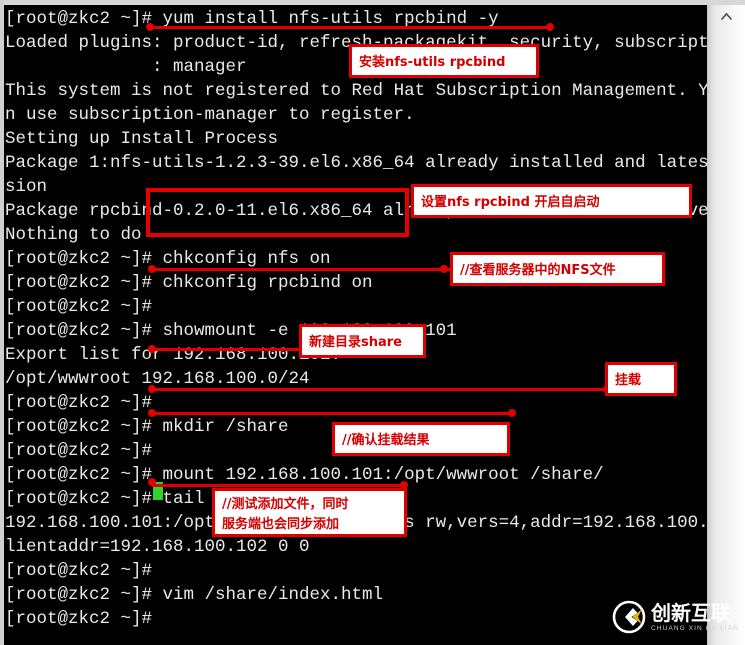 The height and width of the screenshot is (645, 745). I want to click on scroll-up-button, so click(726, 16).